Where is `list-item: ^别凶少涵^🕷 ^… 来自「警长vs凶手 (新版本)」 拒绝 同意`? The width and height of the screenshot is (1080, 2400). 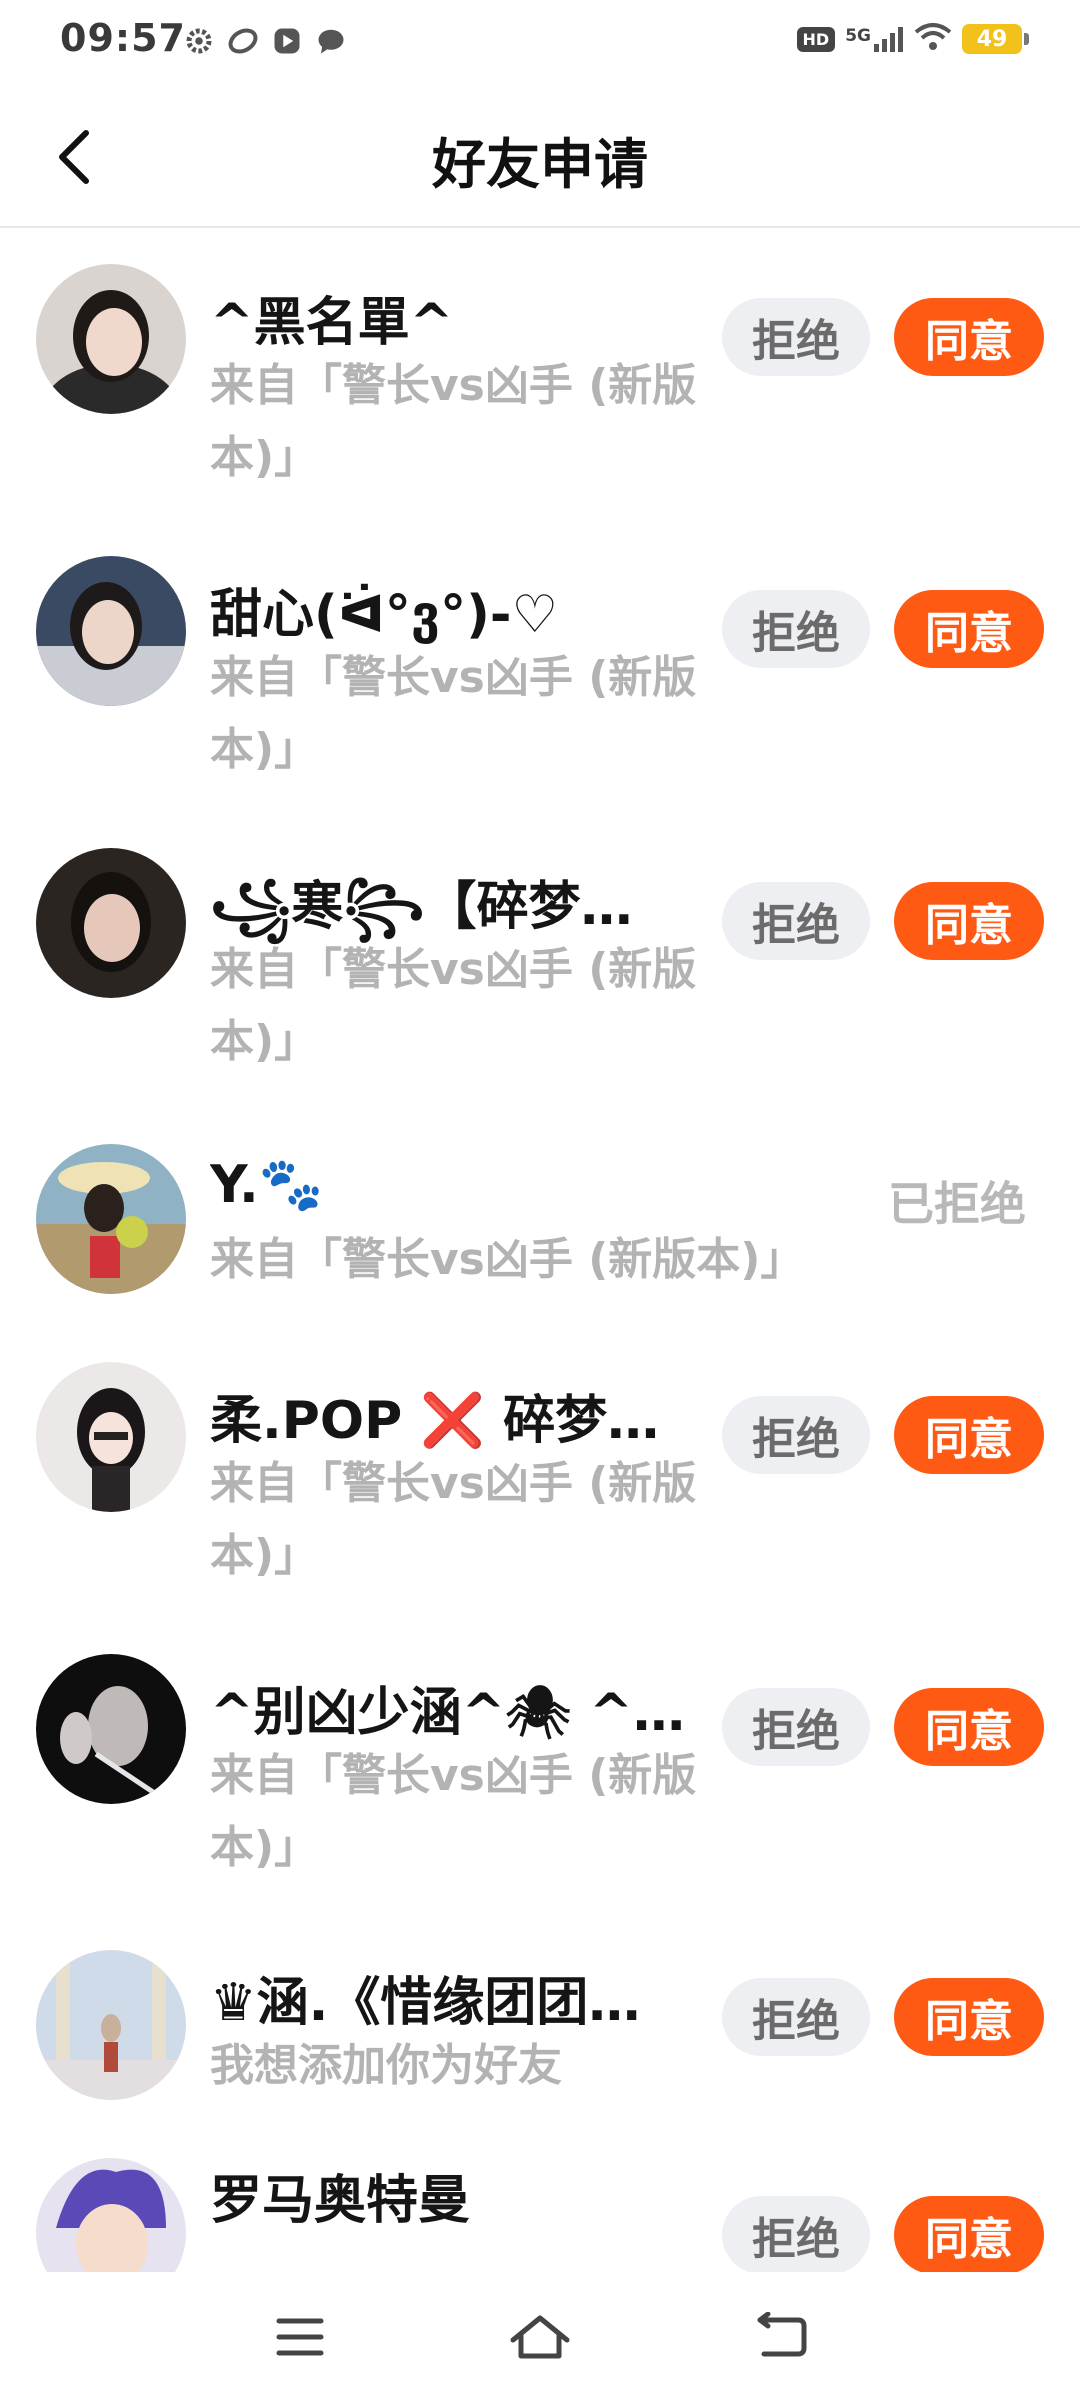
list-item: ^别凶少涵^🕷 ^… 来自「警长vs凶手 (新版本)」 拒绝 同意 is located at coordinates (540, 1764).